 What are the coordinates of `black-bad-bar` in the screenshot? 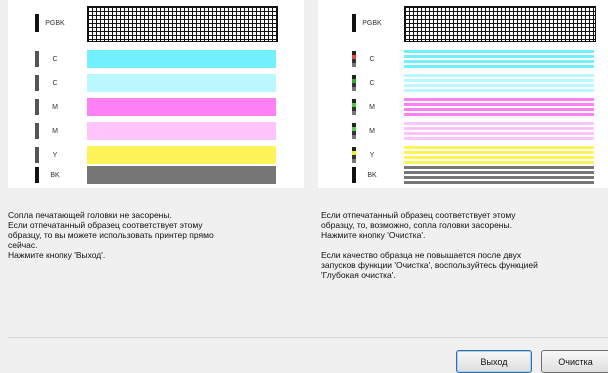 It's located at (499, 175).